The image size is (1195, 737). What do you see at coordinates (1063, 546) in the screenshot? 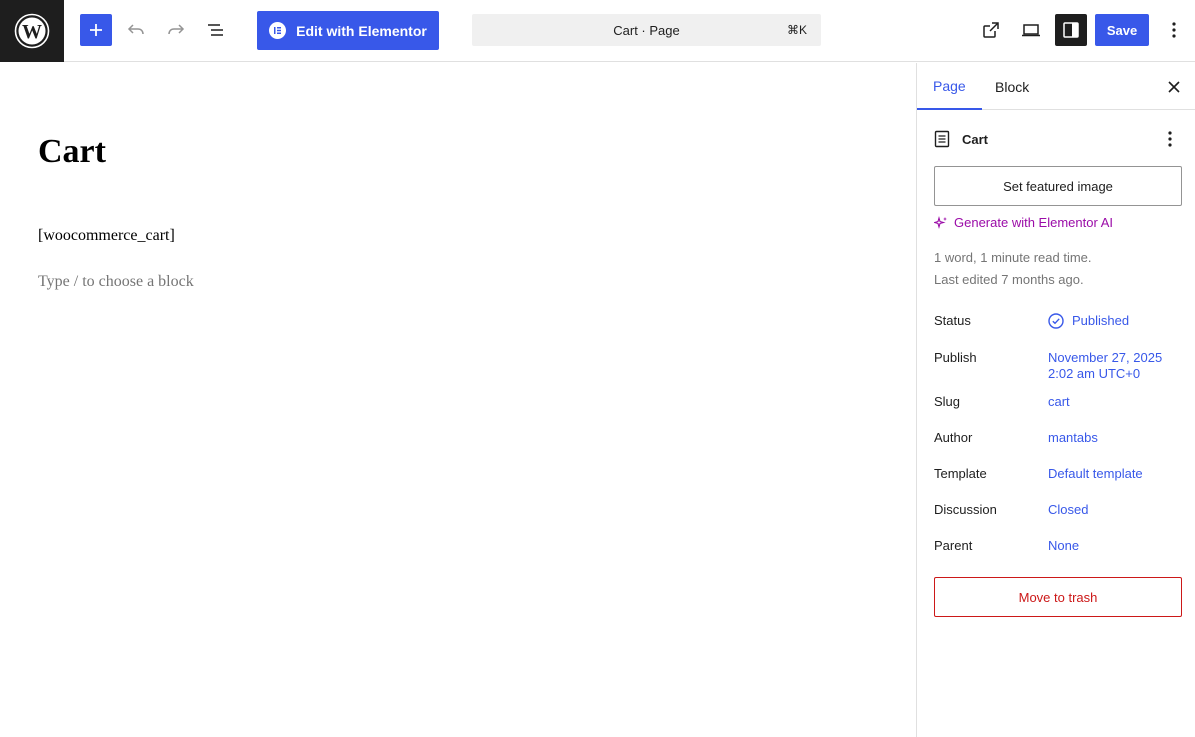
I see `parent-value: None` at bounding box center [1063, 546].